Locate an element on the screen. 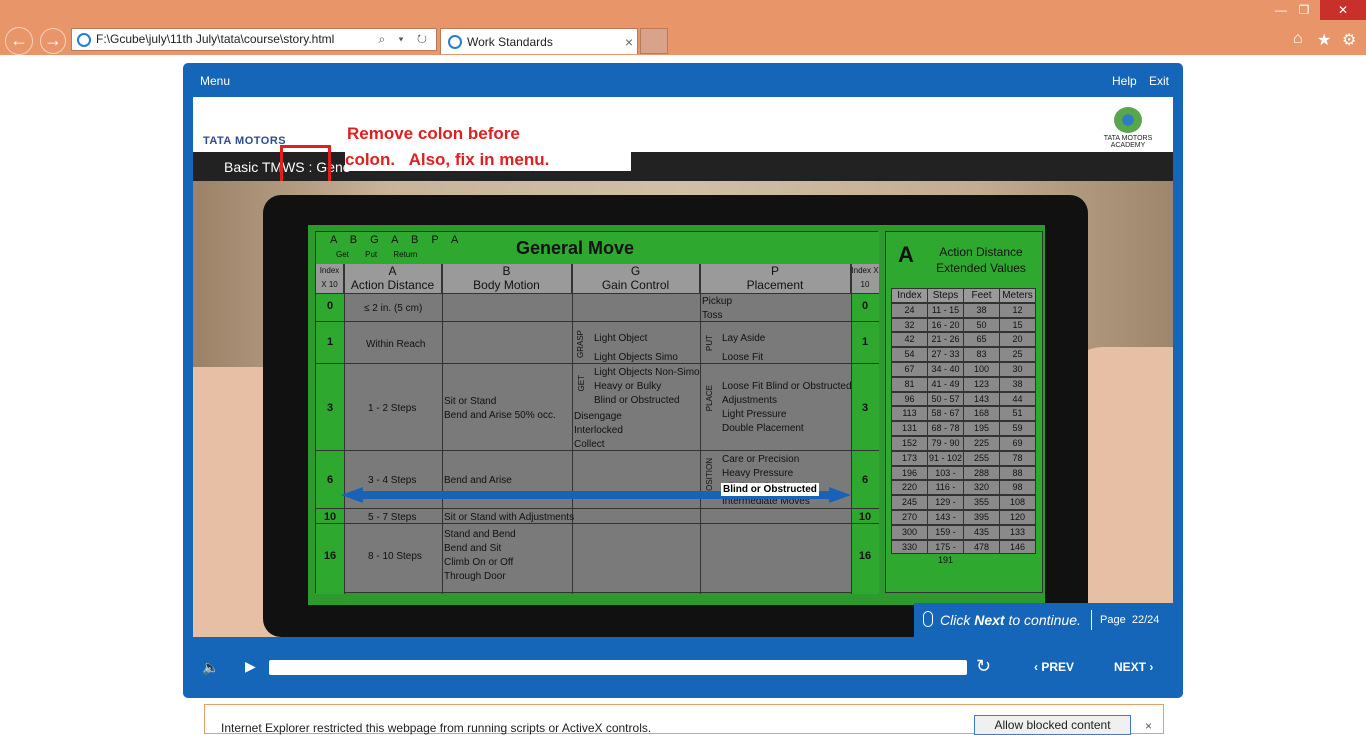 Image resolution: width=1366 pixels, height=735 pixels. seek-bar is located at coordinates (618, 667).